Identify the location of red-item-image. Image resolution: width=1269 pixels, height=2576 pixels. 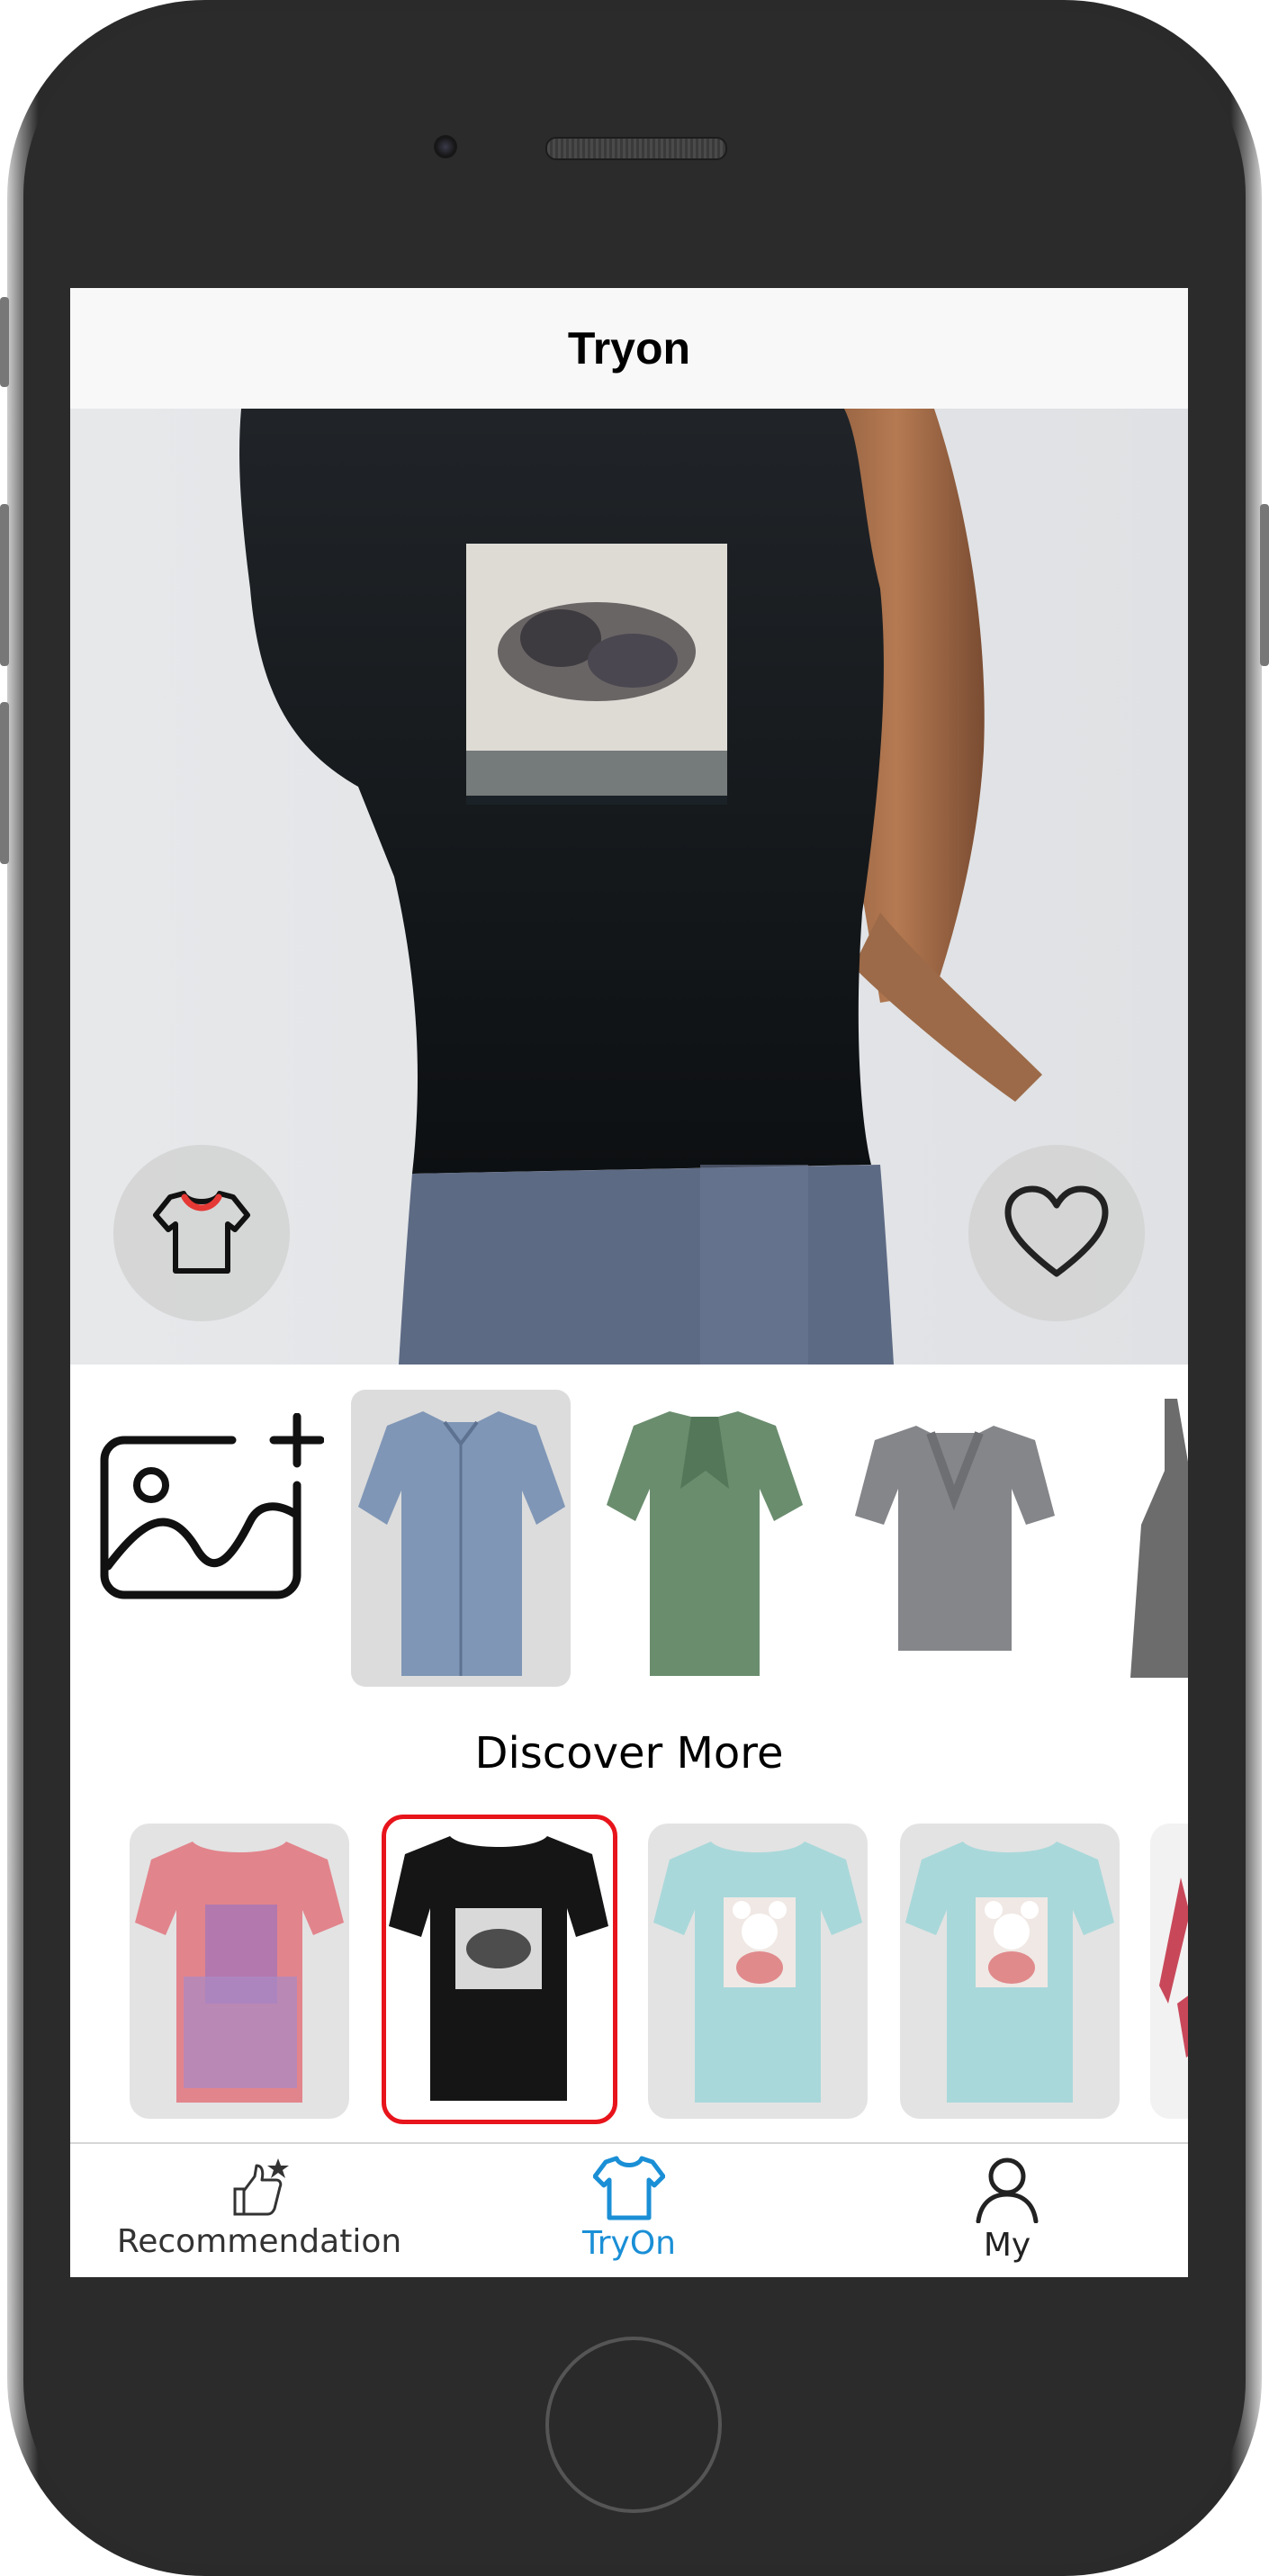
(1173, 1968).